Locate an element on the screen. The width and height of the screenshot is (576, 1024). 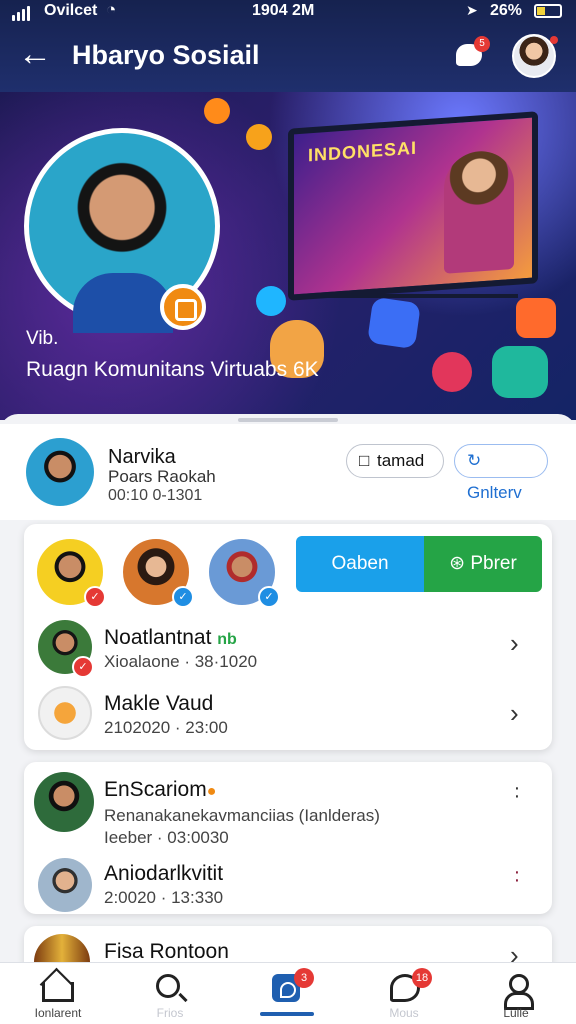
drag-handle is located at coordinates (288, 420).